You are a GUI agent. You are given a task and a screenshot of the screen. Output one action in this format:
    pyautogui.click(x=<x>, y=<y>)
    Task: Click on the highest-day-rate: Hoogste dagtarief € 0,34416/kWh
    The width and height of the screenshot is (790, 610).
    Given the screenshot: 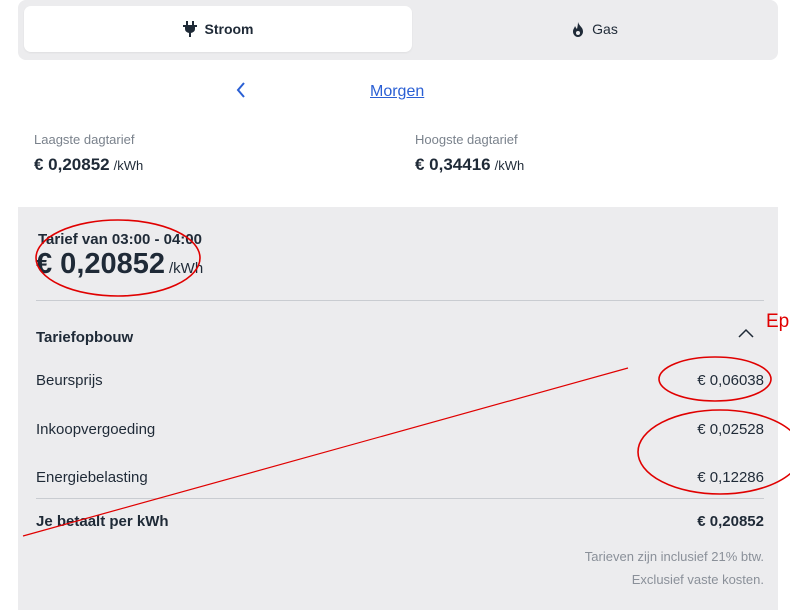 What is the action you would take?
    pyautogui.click(x=469, y=153)
    